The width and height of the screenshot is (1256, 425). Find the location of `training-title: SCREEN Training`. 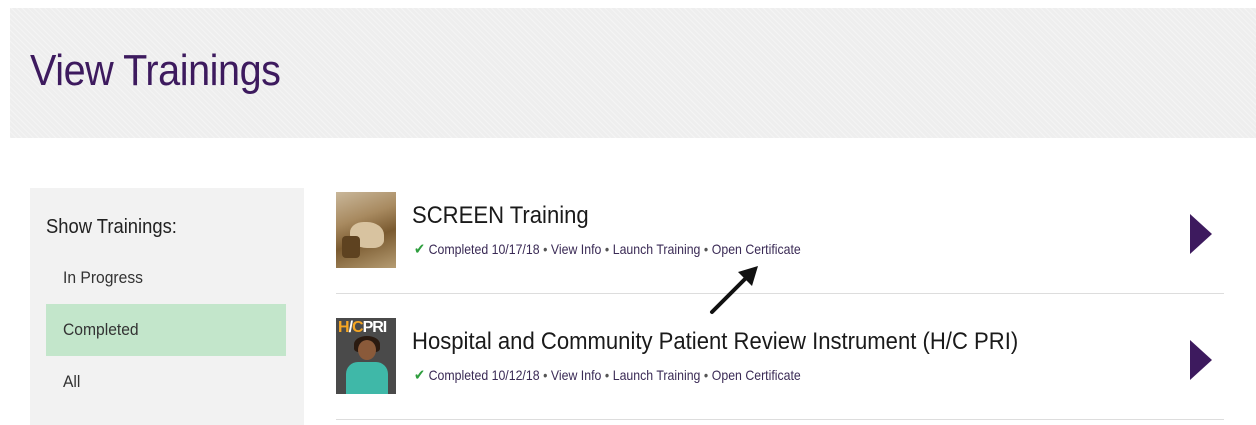

training-title: SCREEN Training is located at coordinates (500, 215).